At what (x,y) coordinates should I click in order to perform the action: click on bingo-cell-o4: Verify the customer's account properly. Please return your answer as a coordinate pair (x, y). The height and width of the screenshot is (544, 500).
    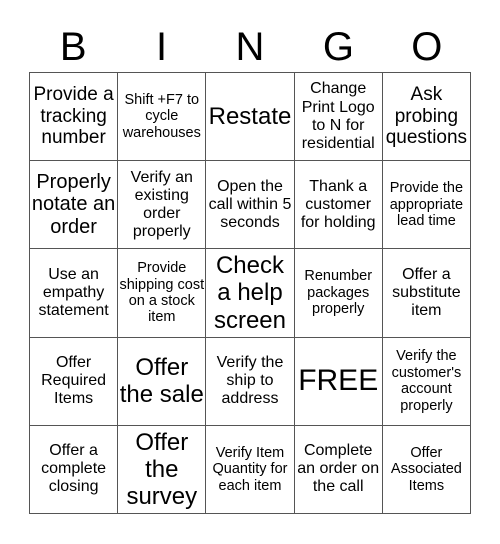
    Looking at the image, I should click on (426, 381).